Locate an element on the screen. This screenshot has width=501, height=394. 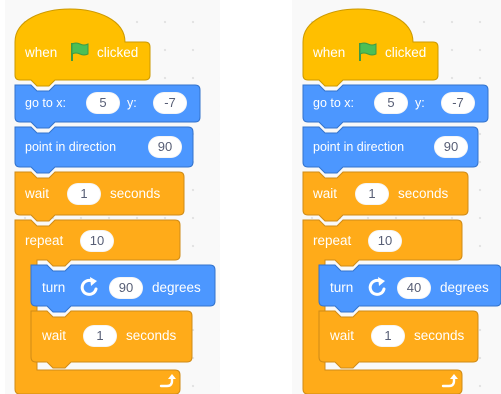
turn-degrees-input: 90 is located at coordinates (126, 288).